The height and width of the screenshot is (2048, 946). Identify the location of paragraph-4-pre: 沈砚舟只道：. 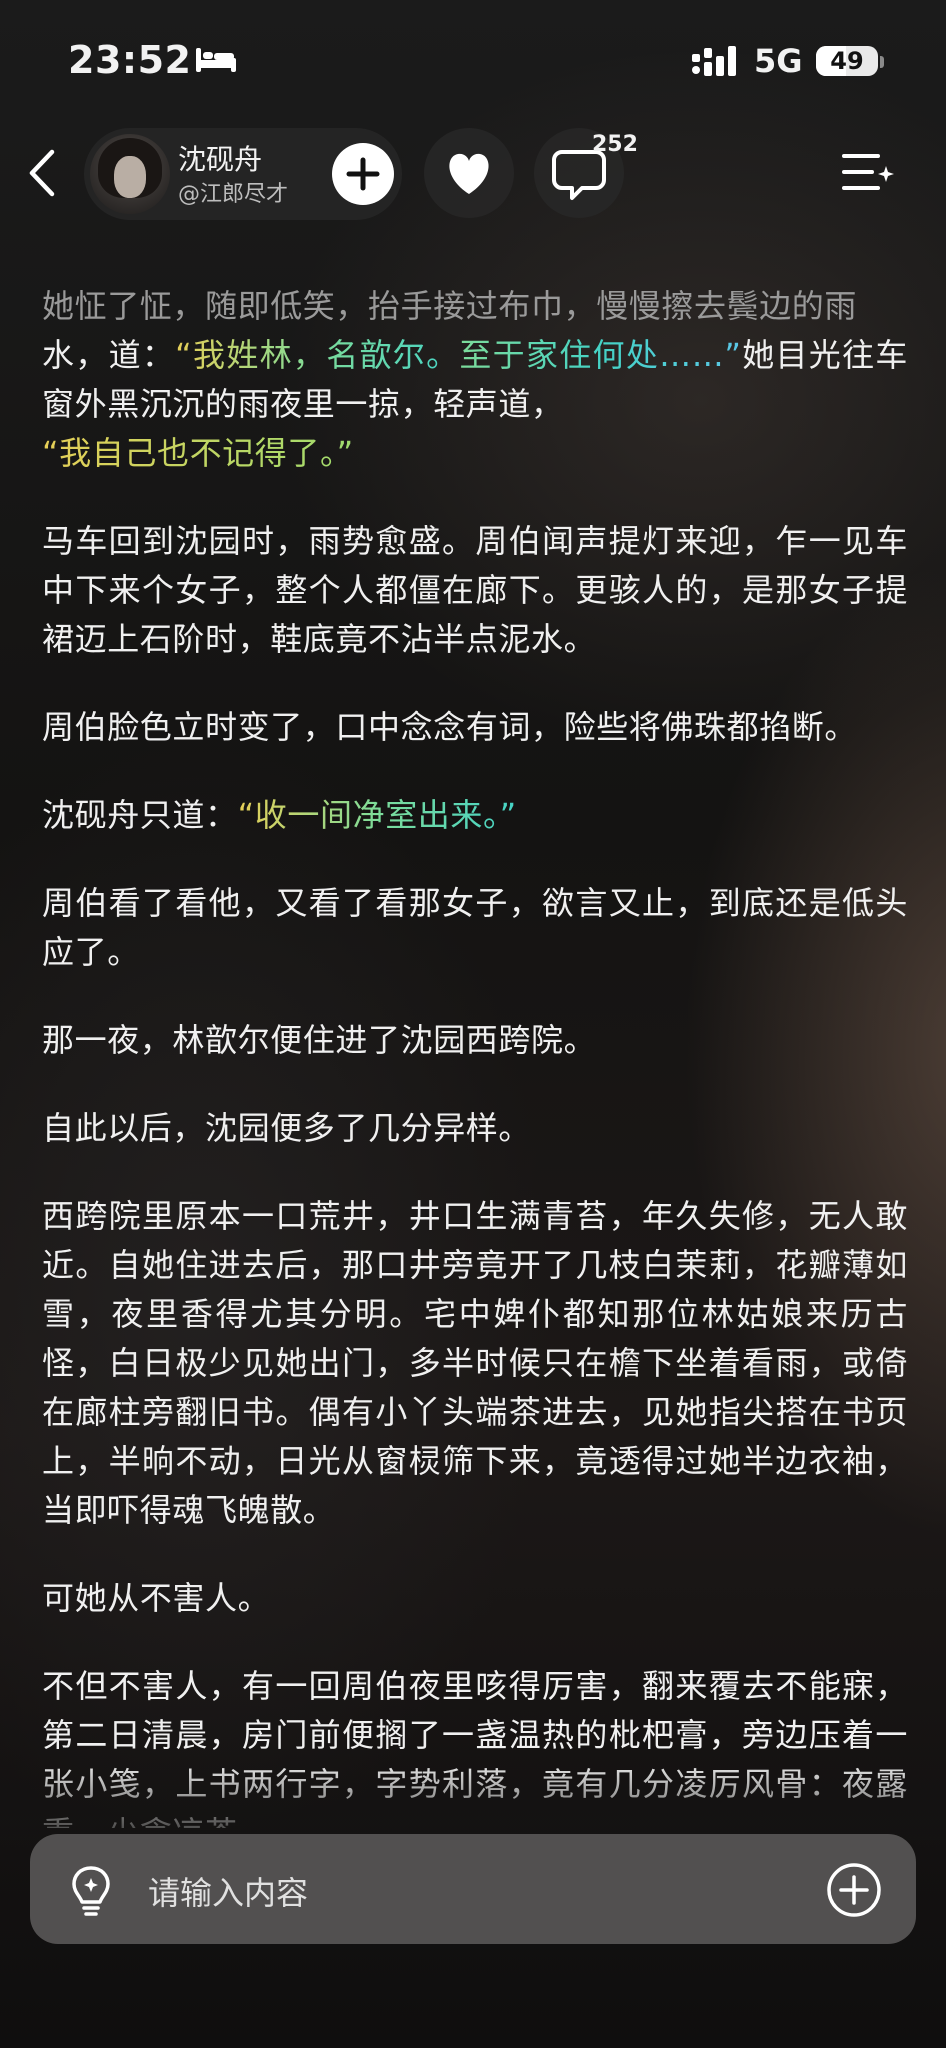
(140, 815).